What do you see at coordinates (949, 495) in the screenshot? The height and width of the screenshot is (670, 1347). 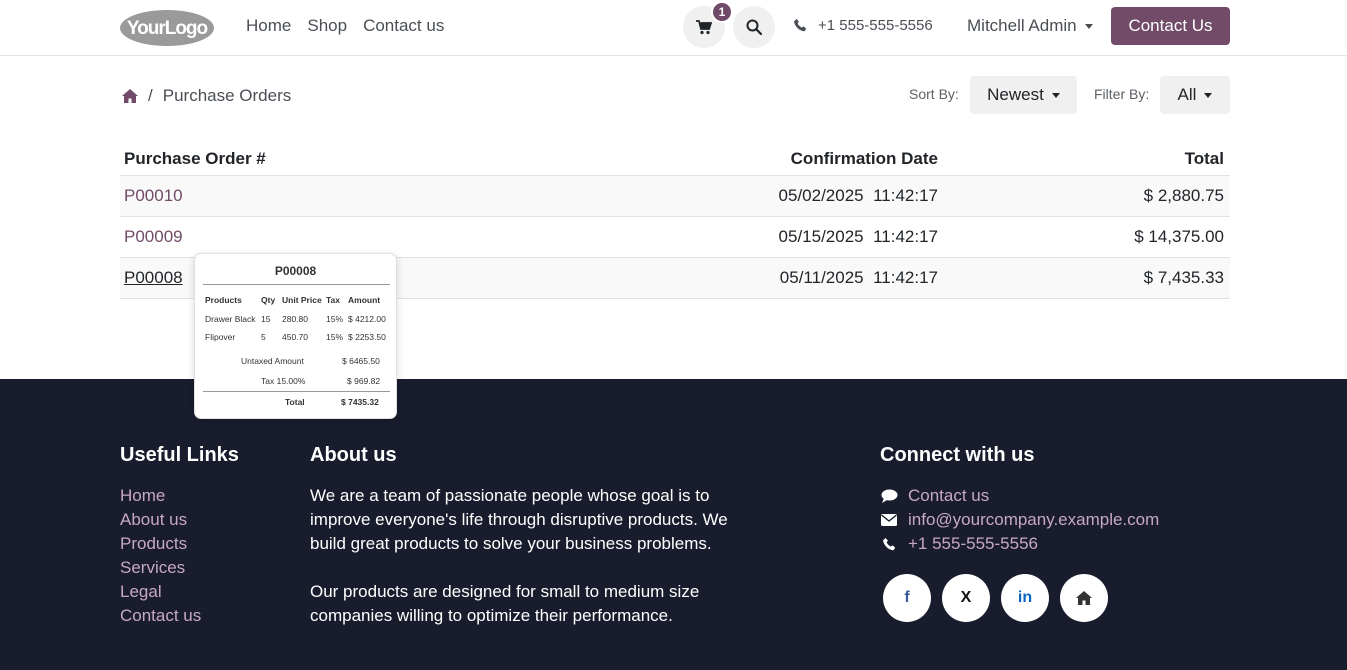 I see `connect-contact-label: Contact us` at bounding box center [949, 495].